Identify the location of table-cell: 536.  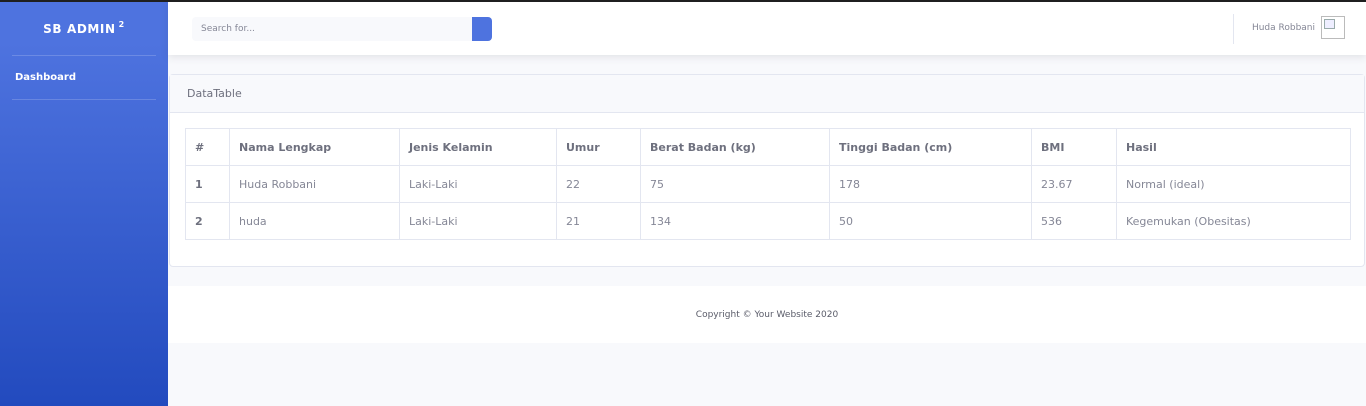
(1074, 221).